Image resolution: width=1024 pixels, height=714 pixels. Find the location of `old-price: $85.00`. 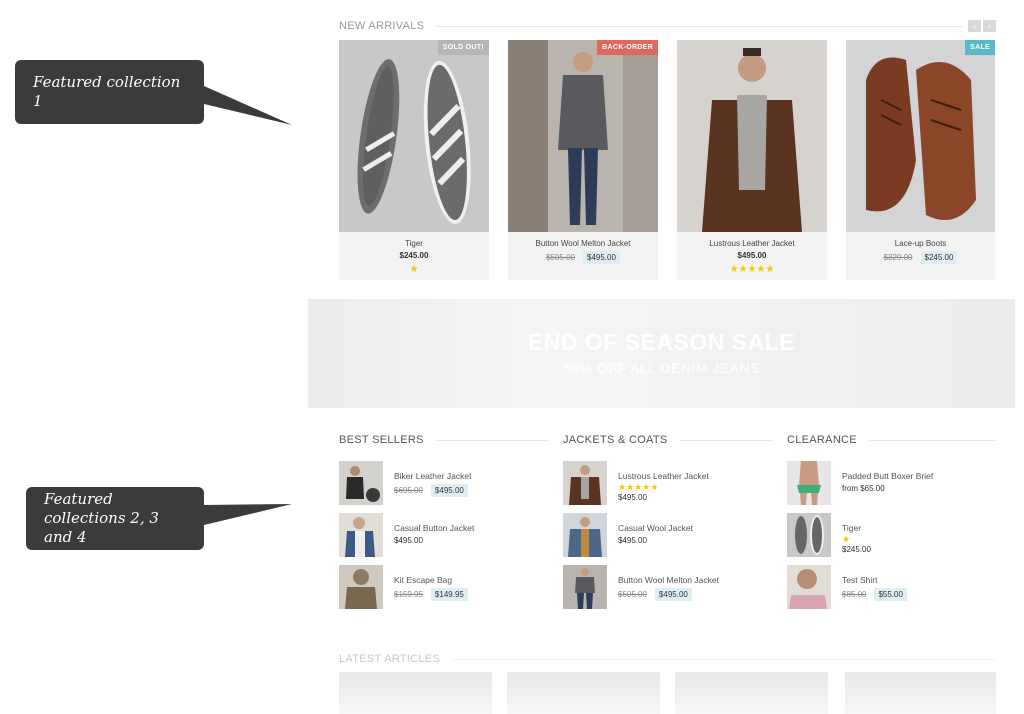

old-price: $85.00 is located at coordinates (854, 594).